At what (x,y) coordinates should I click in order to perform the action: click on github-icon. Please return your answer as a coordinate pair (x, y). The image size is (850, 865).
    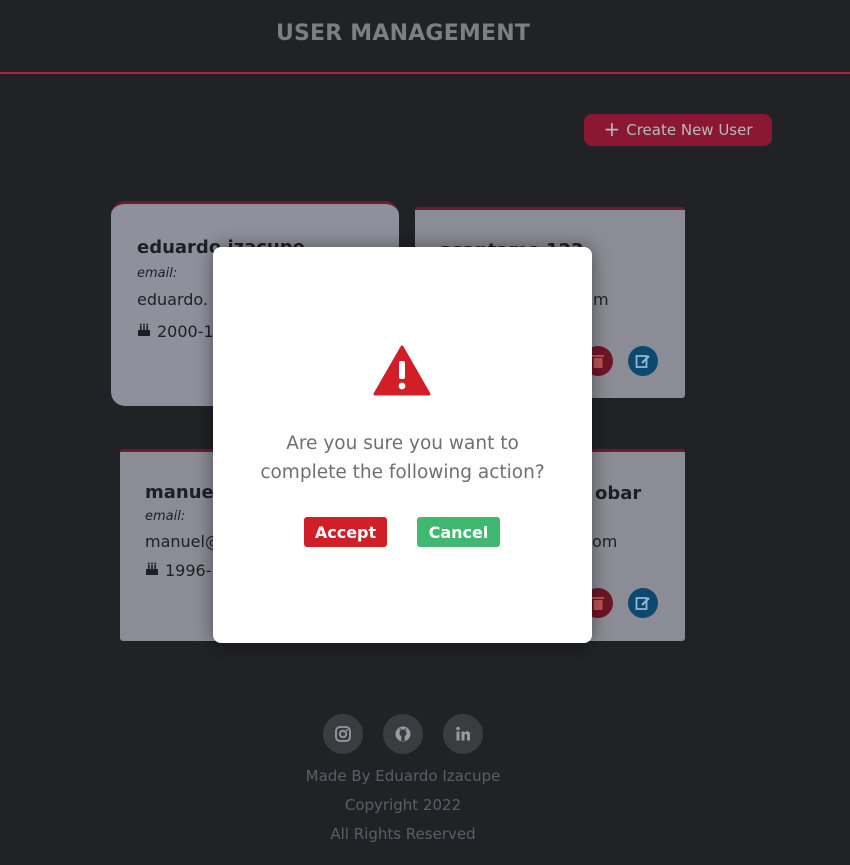
    Looking at the image, I should click on (403, 734).